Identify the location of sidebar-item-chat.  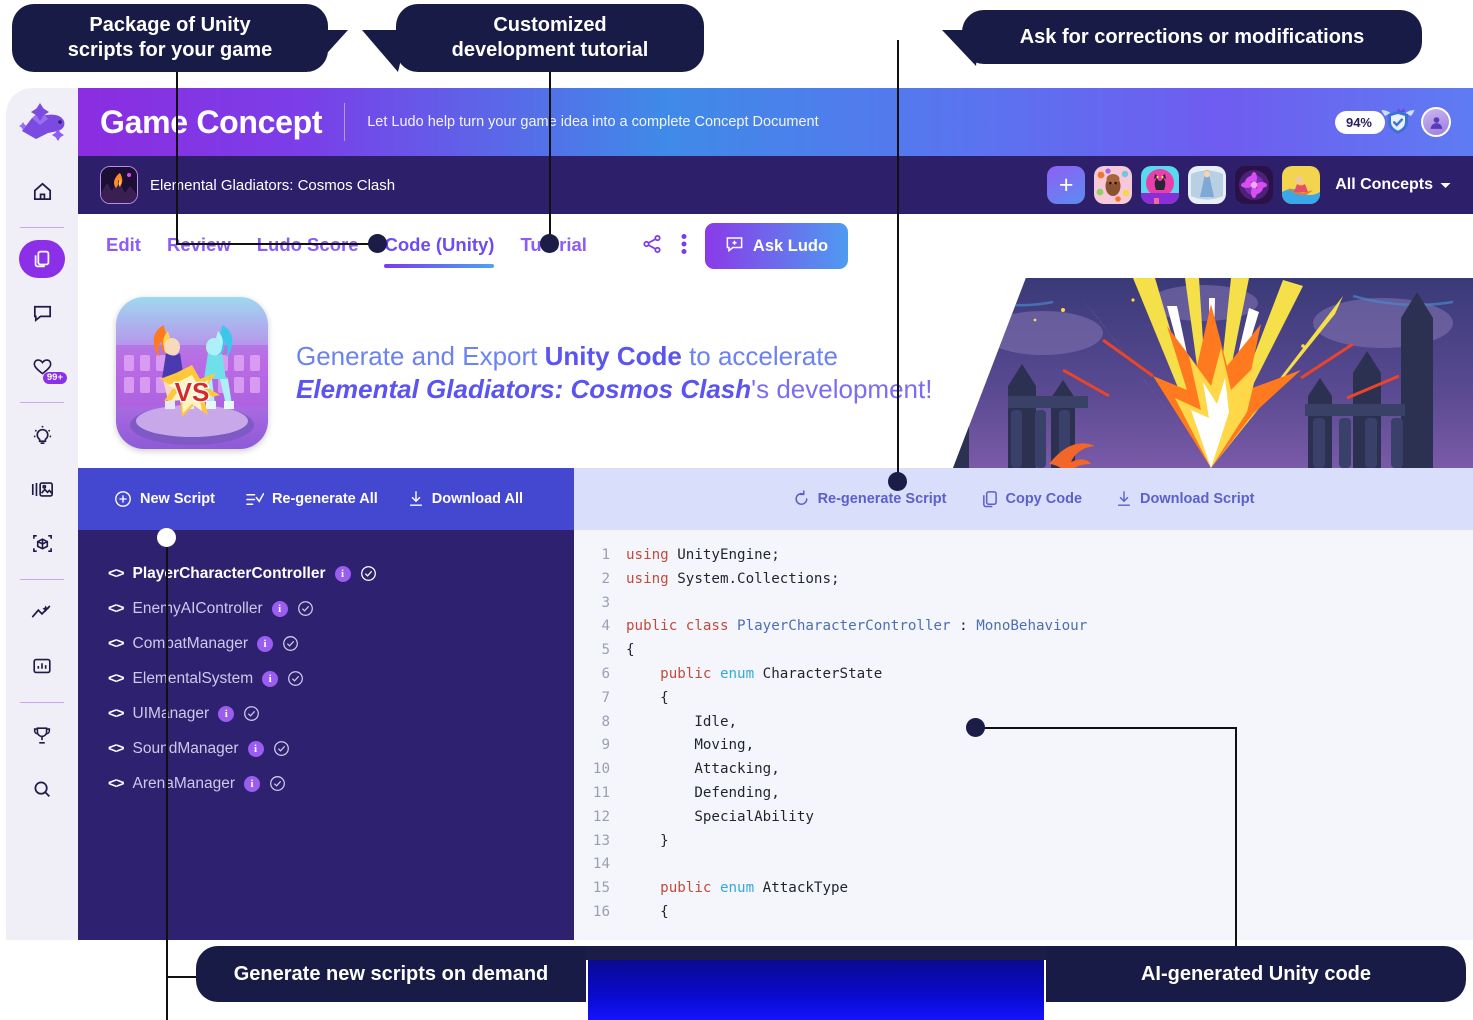
(42, 312).